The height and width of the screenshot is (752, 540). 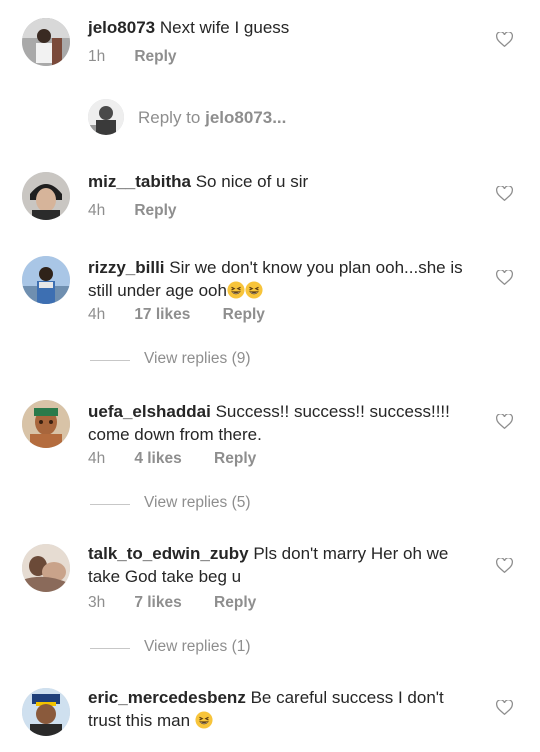 What do you see at coordinates (197, 647) in the screenshot?
I see `view-replies-button: View replies (1)` at bounding box center [197, 647].